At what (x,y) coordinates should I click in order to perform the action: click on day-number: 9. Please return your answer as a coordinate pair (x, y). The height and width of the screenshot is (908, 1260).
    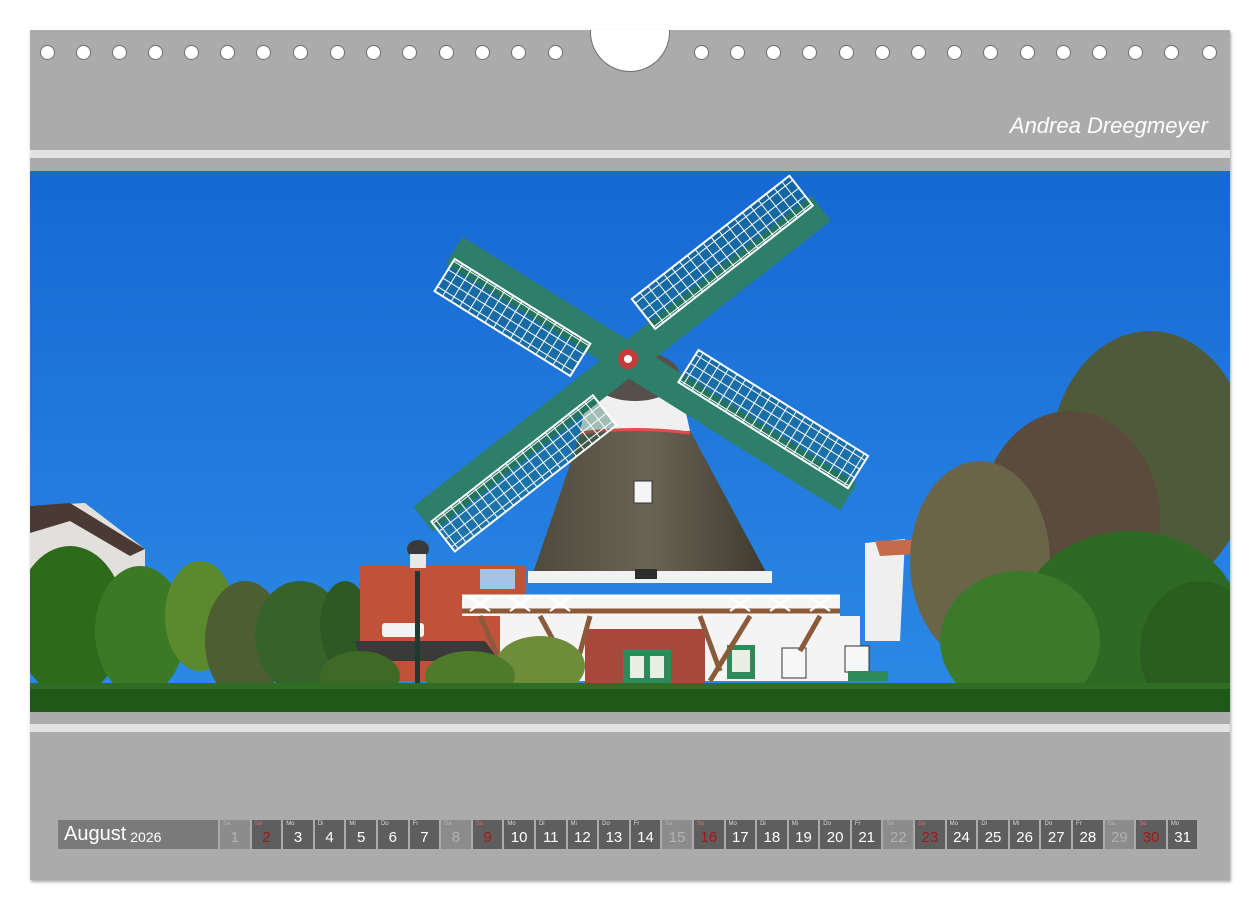
    Looking at the image, I should click on (487, 837).